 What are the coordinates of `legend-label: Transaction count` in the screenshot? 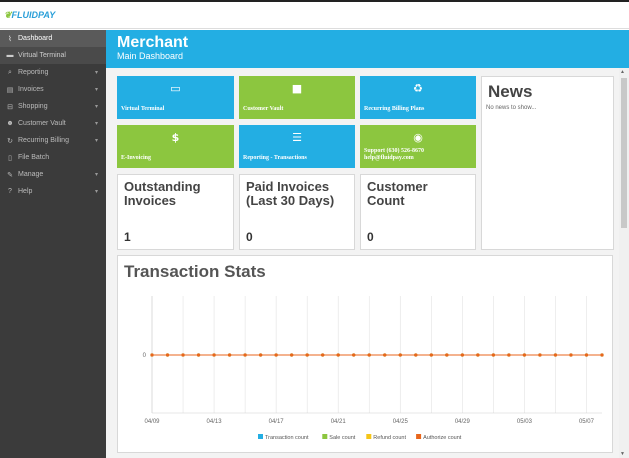 It's located at (287, 438).